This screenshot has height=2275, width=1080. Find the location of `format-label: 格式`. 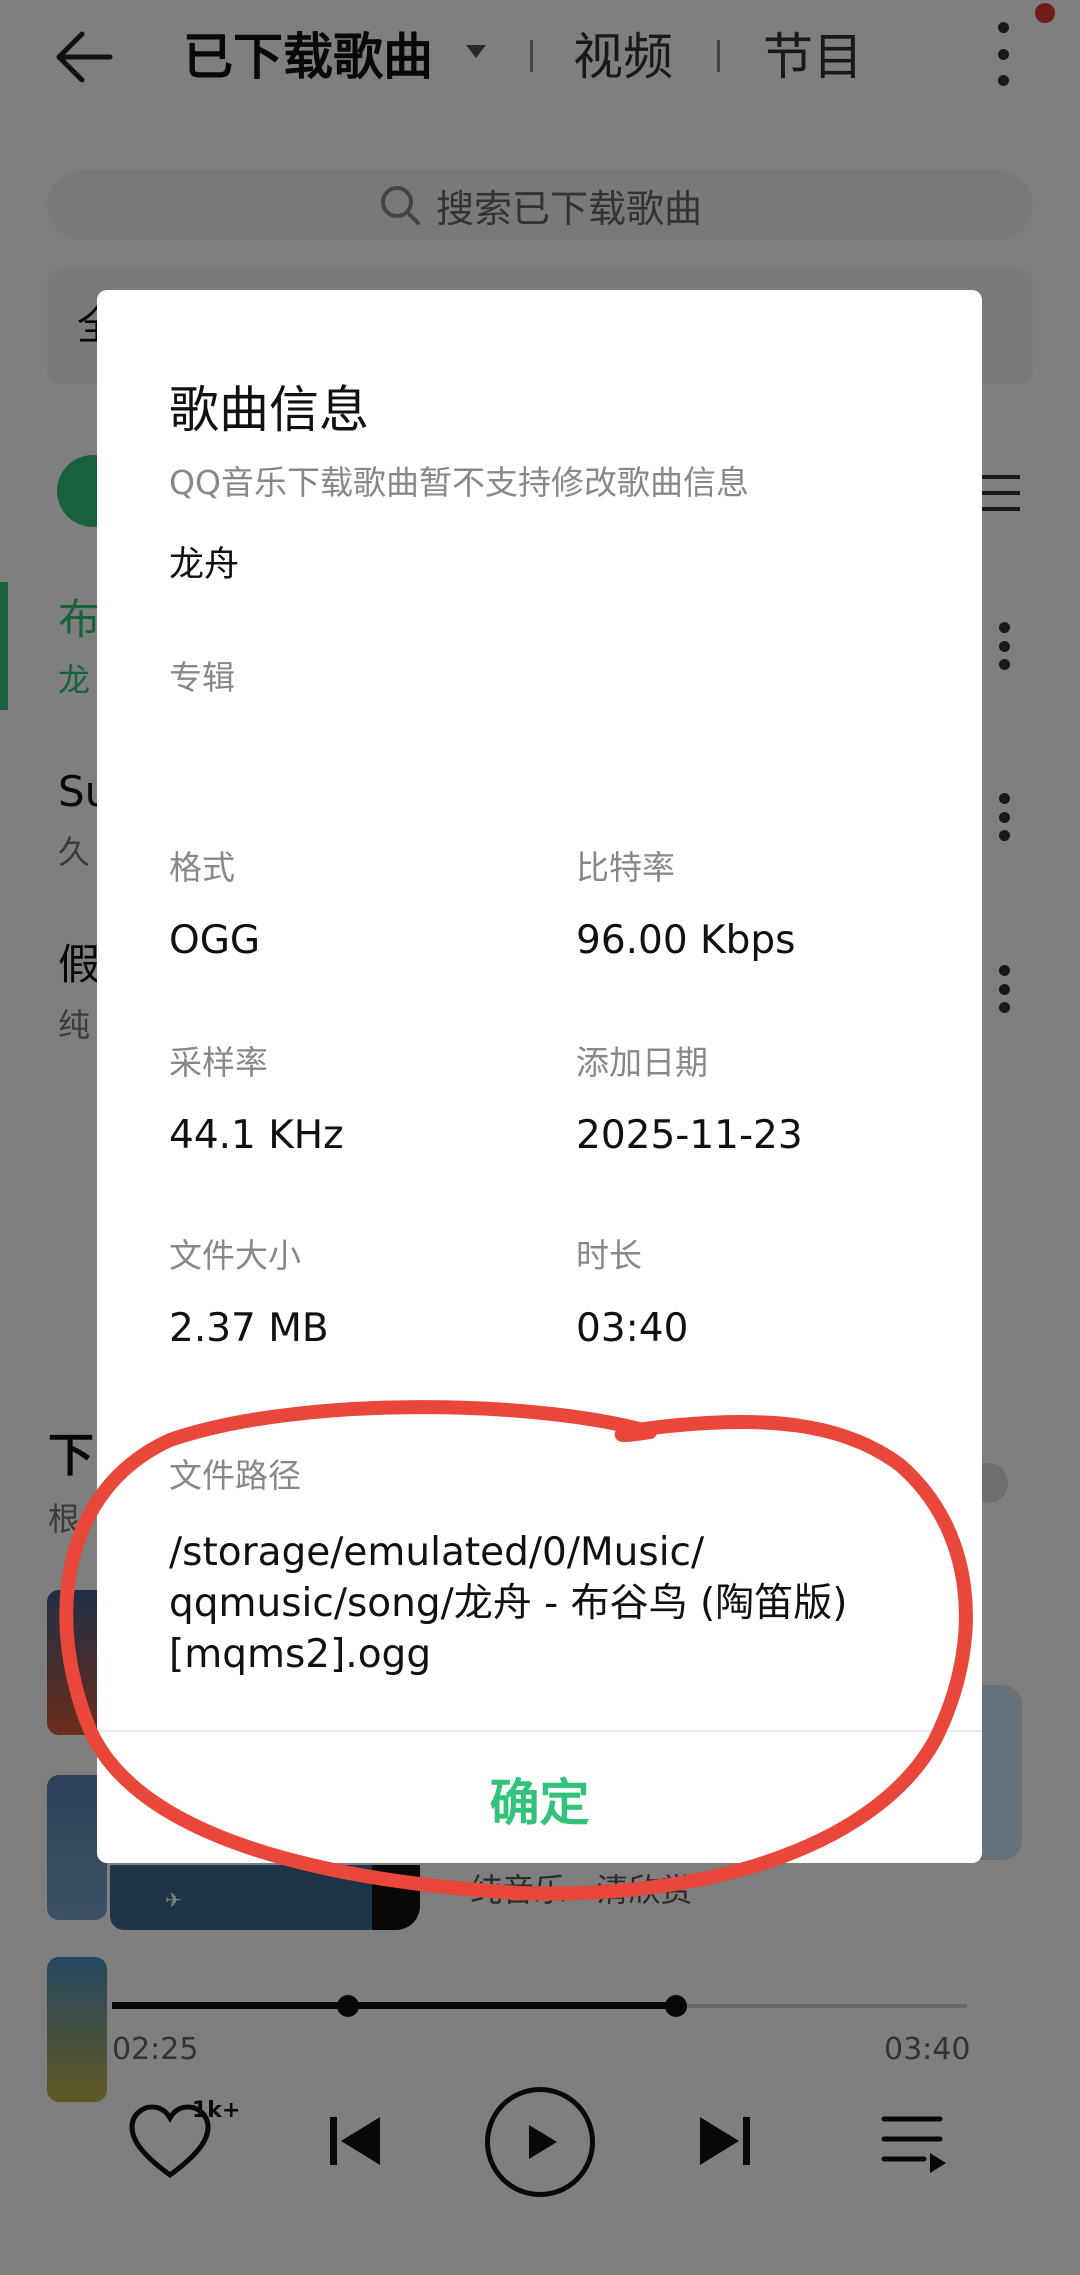

format-label: 格式 is located at coordinates (202, 867).